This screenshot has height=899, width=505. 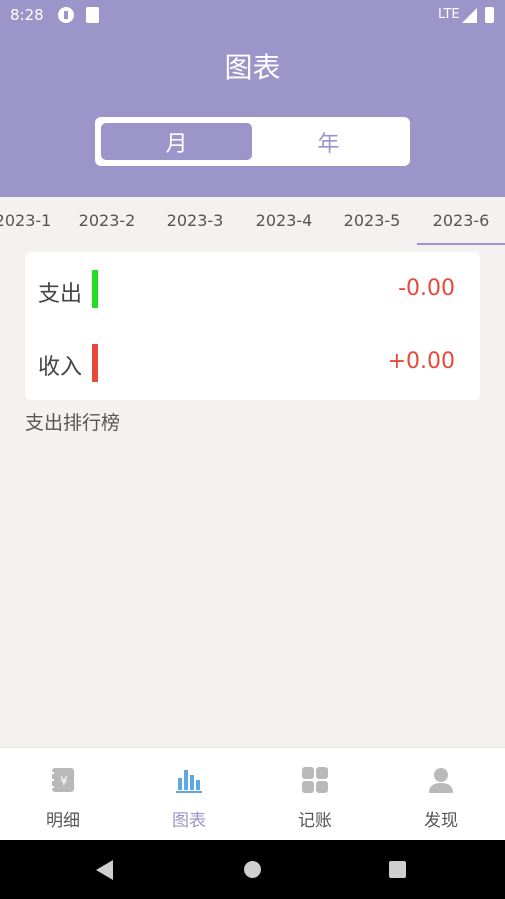 What do you see at coordinates (315, 780) in the screenshot?
I see `grid-icon` at bounding box center [315, 780].